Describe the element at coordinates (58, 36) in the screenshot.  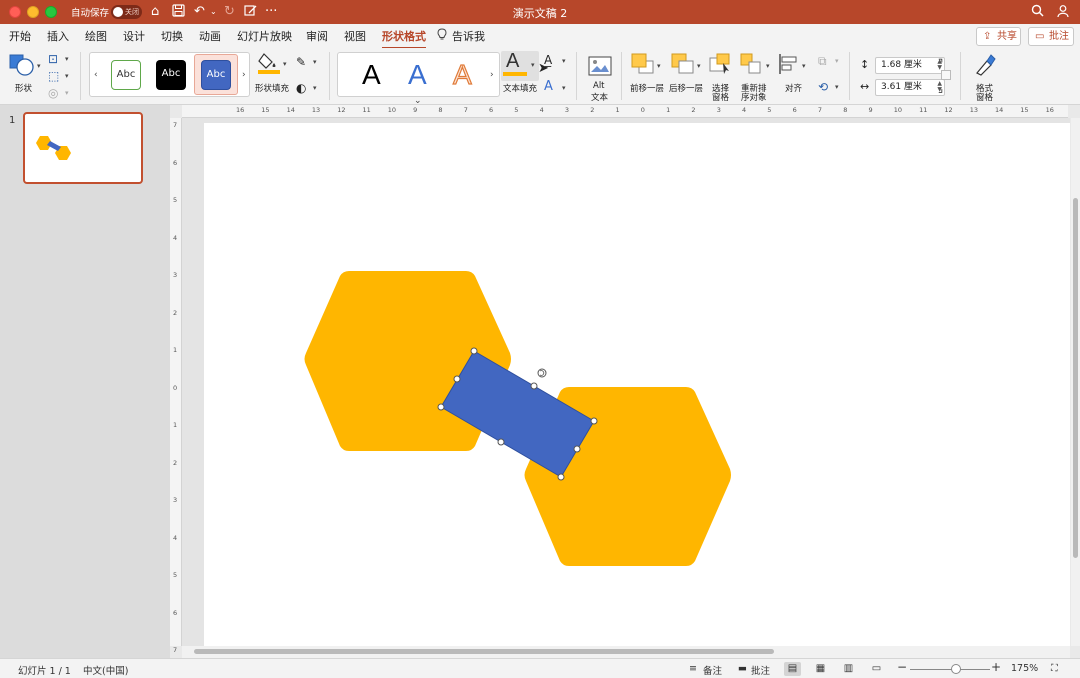
I see `tab-insert: 插入` at that location.